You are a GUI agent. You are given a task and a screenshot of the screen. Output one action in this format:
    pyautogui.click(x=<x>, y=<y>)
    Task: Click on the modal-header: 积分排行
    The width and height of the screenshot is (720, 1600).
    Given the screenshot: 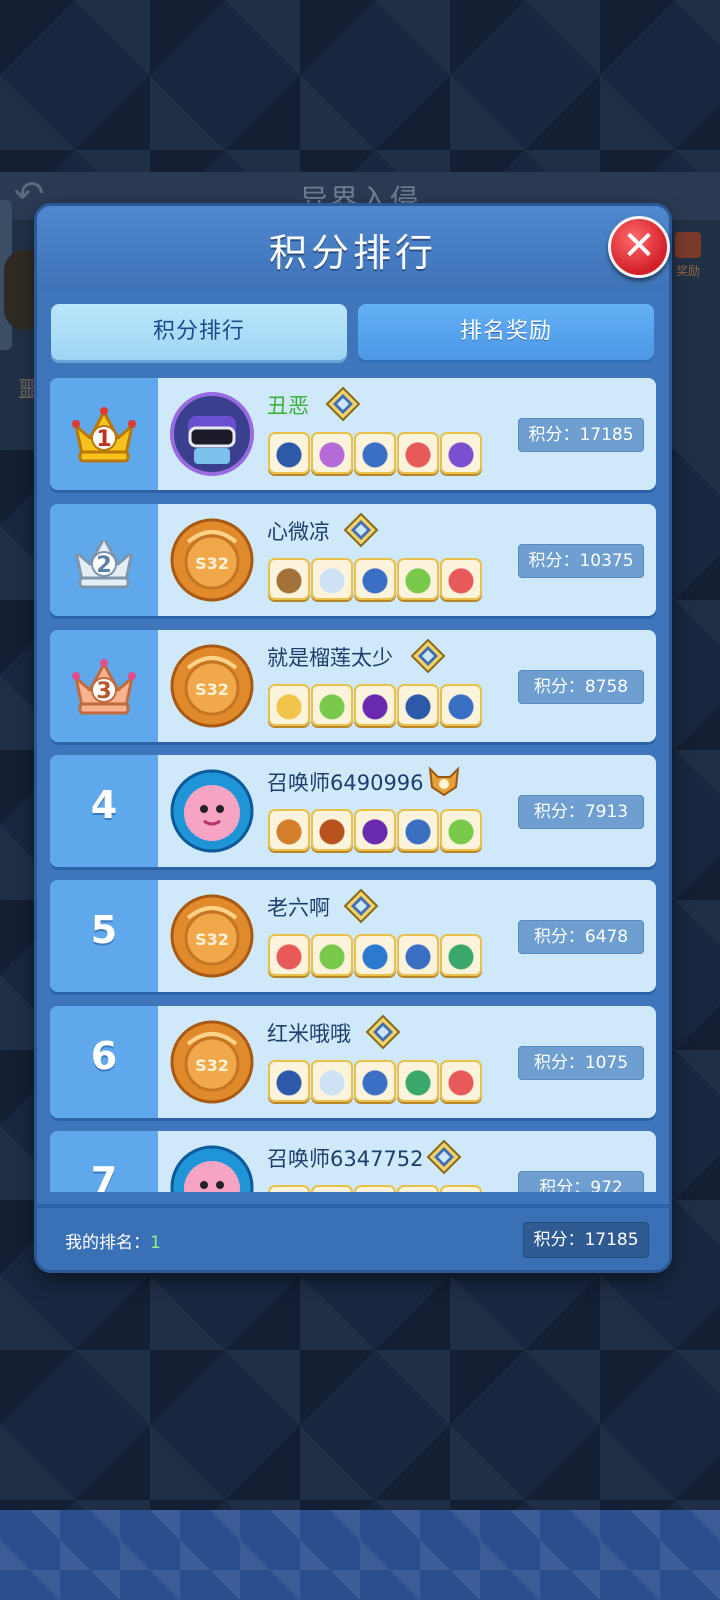 What is the action you would take?
    pyautogui.click(x=353, y=248)
    